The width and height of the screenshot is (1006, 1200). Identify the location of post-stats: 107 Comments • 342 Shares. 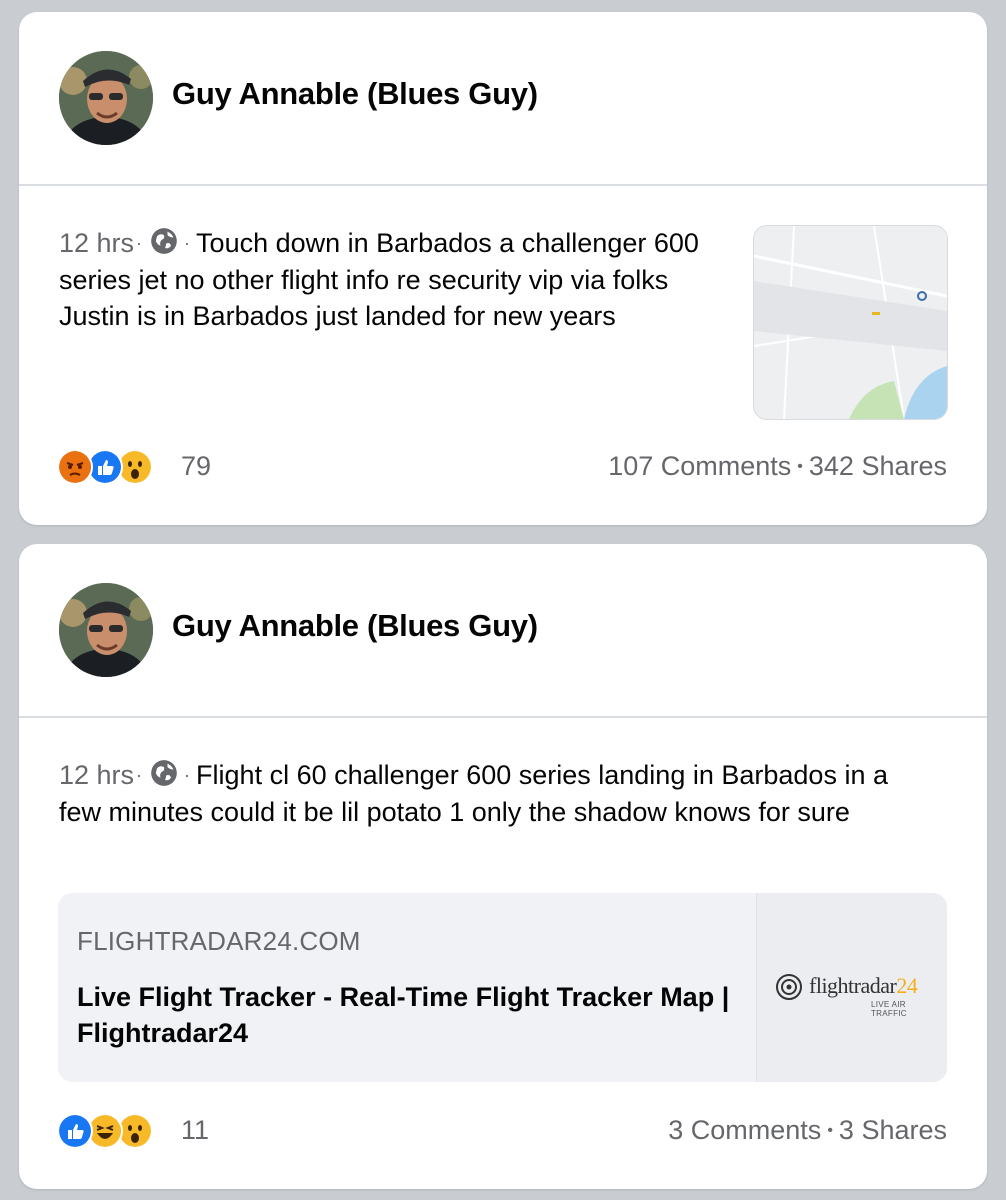
(777, 466).